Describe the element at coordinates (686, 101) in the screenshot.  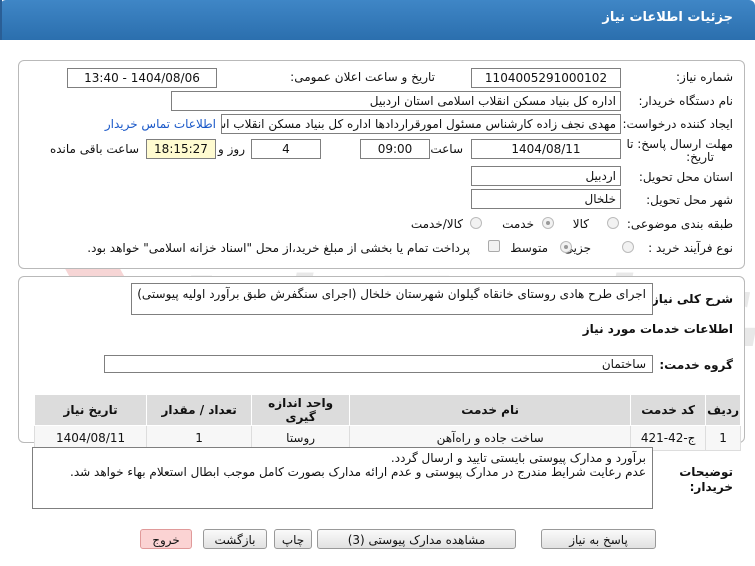
I see `buyer-org-label: نام دستگاه خریدار:` at that location.